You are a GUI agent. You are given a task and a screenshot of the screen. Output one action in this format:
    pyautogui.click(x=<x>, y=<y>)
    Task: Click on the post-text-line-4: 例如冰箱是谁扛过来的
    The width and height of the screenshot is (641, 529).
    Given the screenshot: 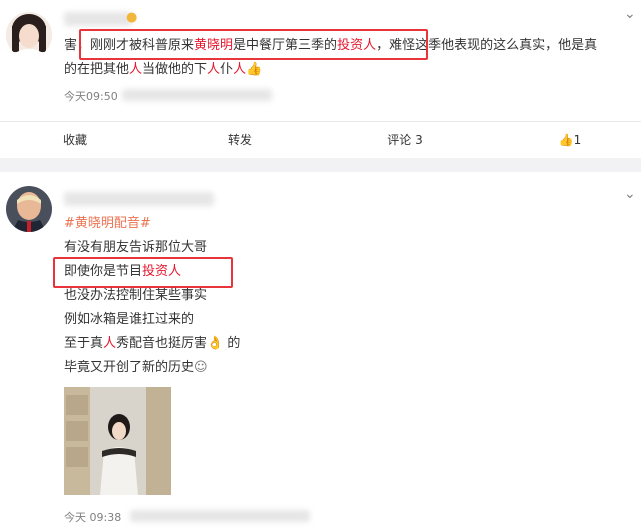 What is the action you would take?
    pyautogui.click(x=129, y=319)
    